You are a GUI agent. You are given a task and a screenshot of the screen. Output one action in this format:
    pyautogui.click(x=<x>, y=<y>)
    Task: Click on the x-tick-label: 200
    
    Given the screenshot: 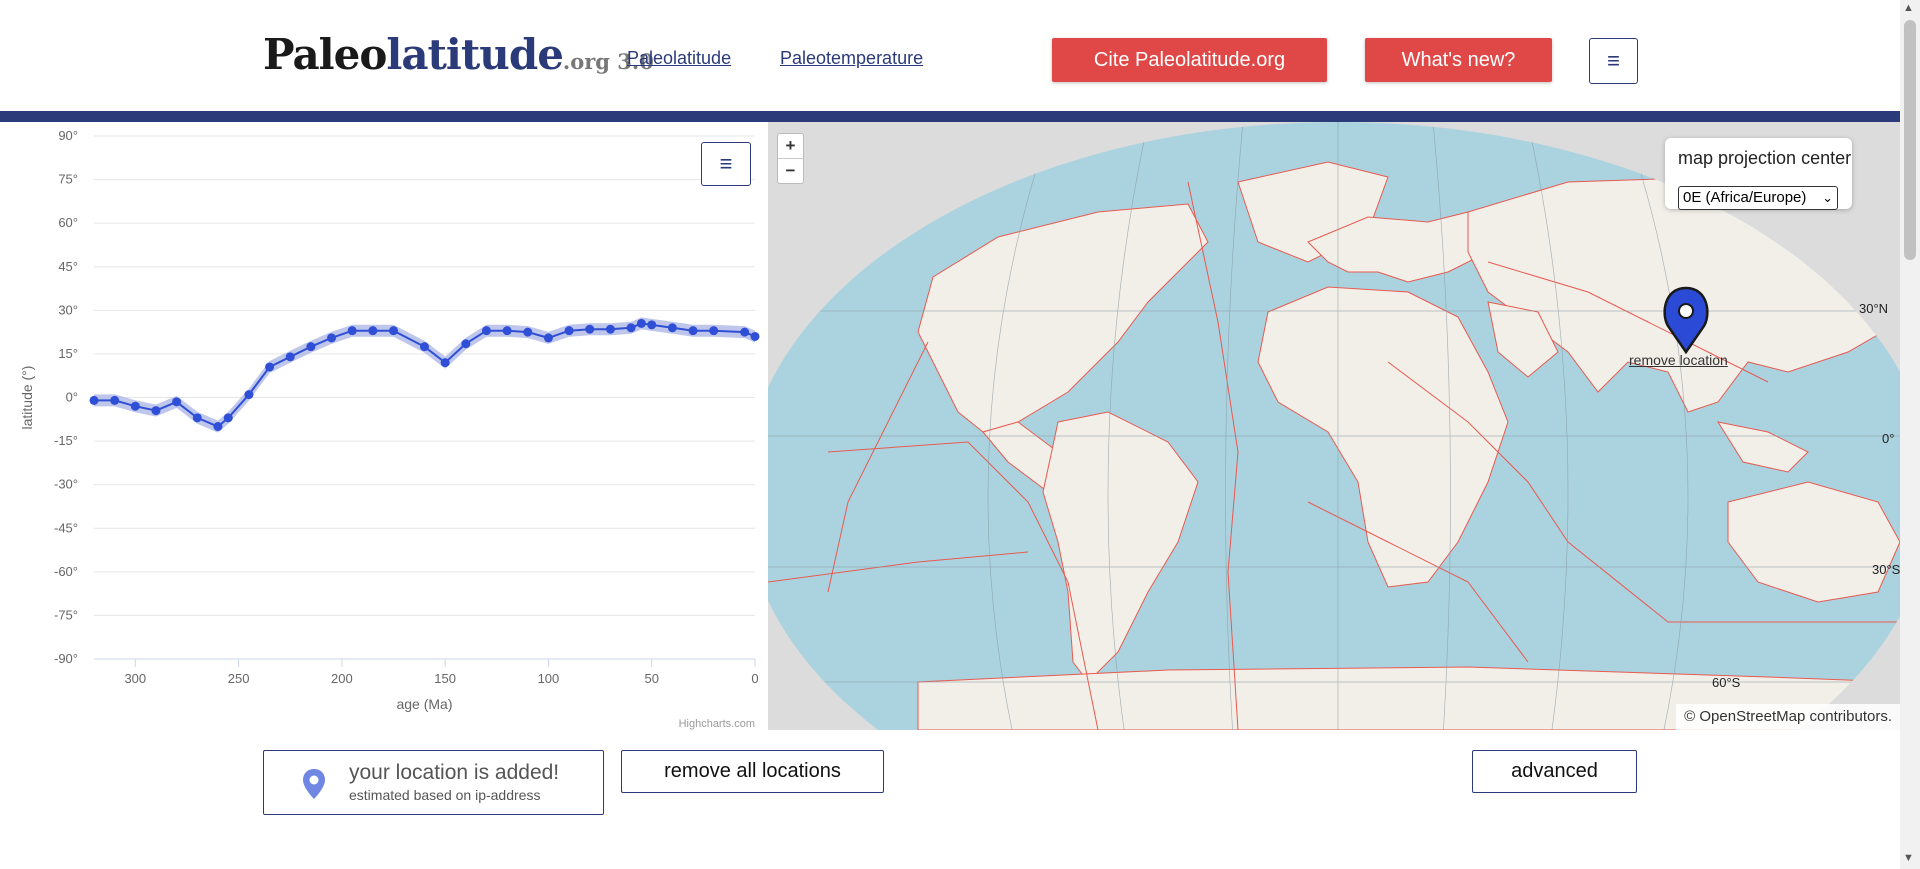 What is the action you would take?
    pyautogui.click(x=342, y=678)
    